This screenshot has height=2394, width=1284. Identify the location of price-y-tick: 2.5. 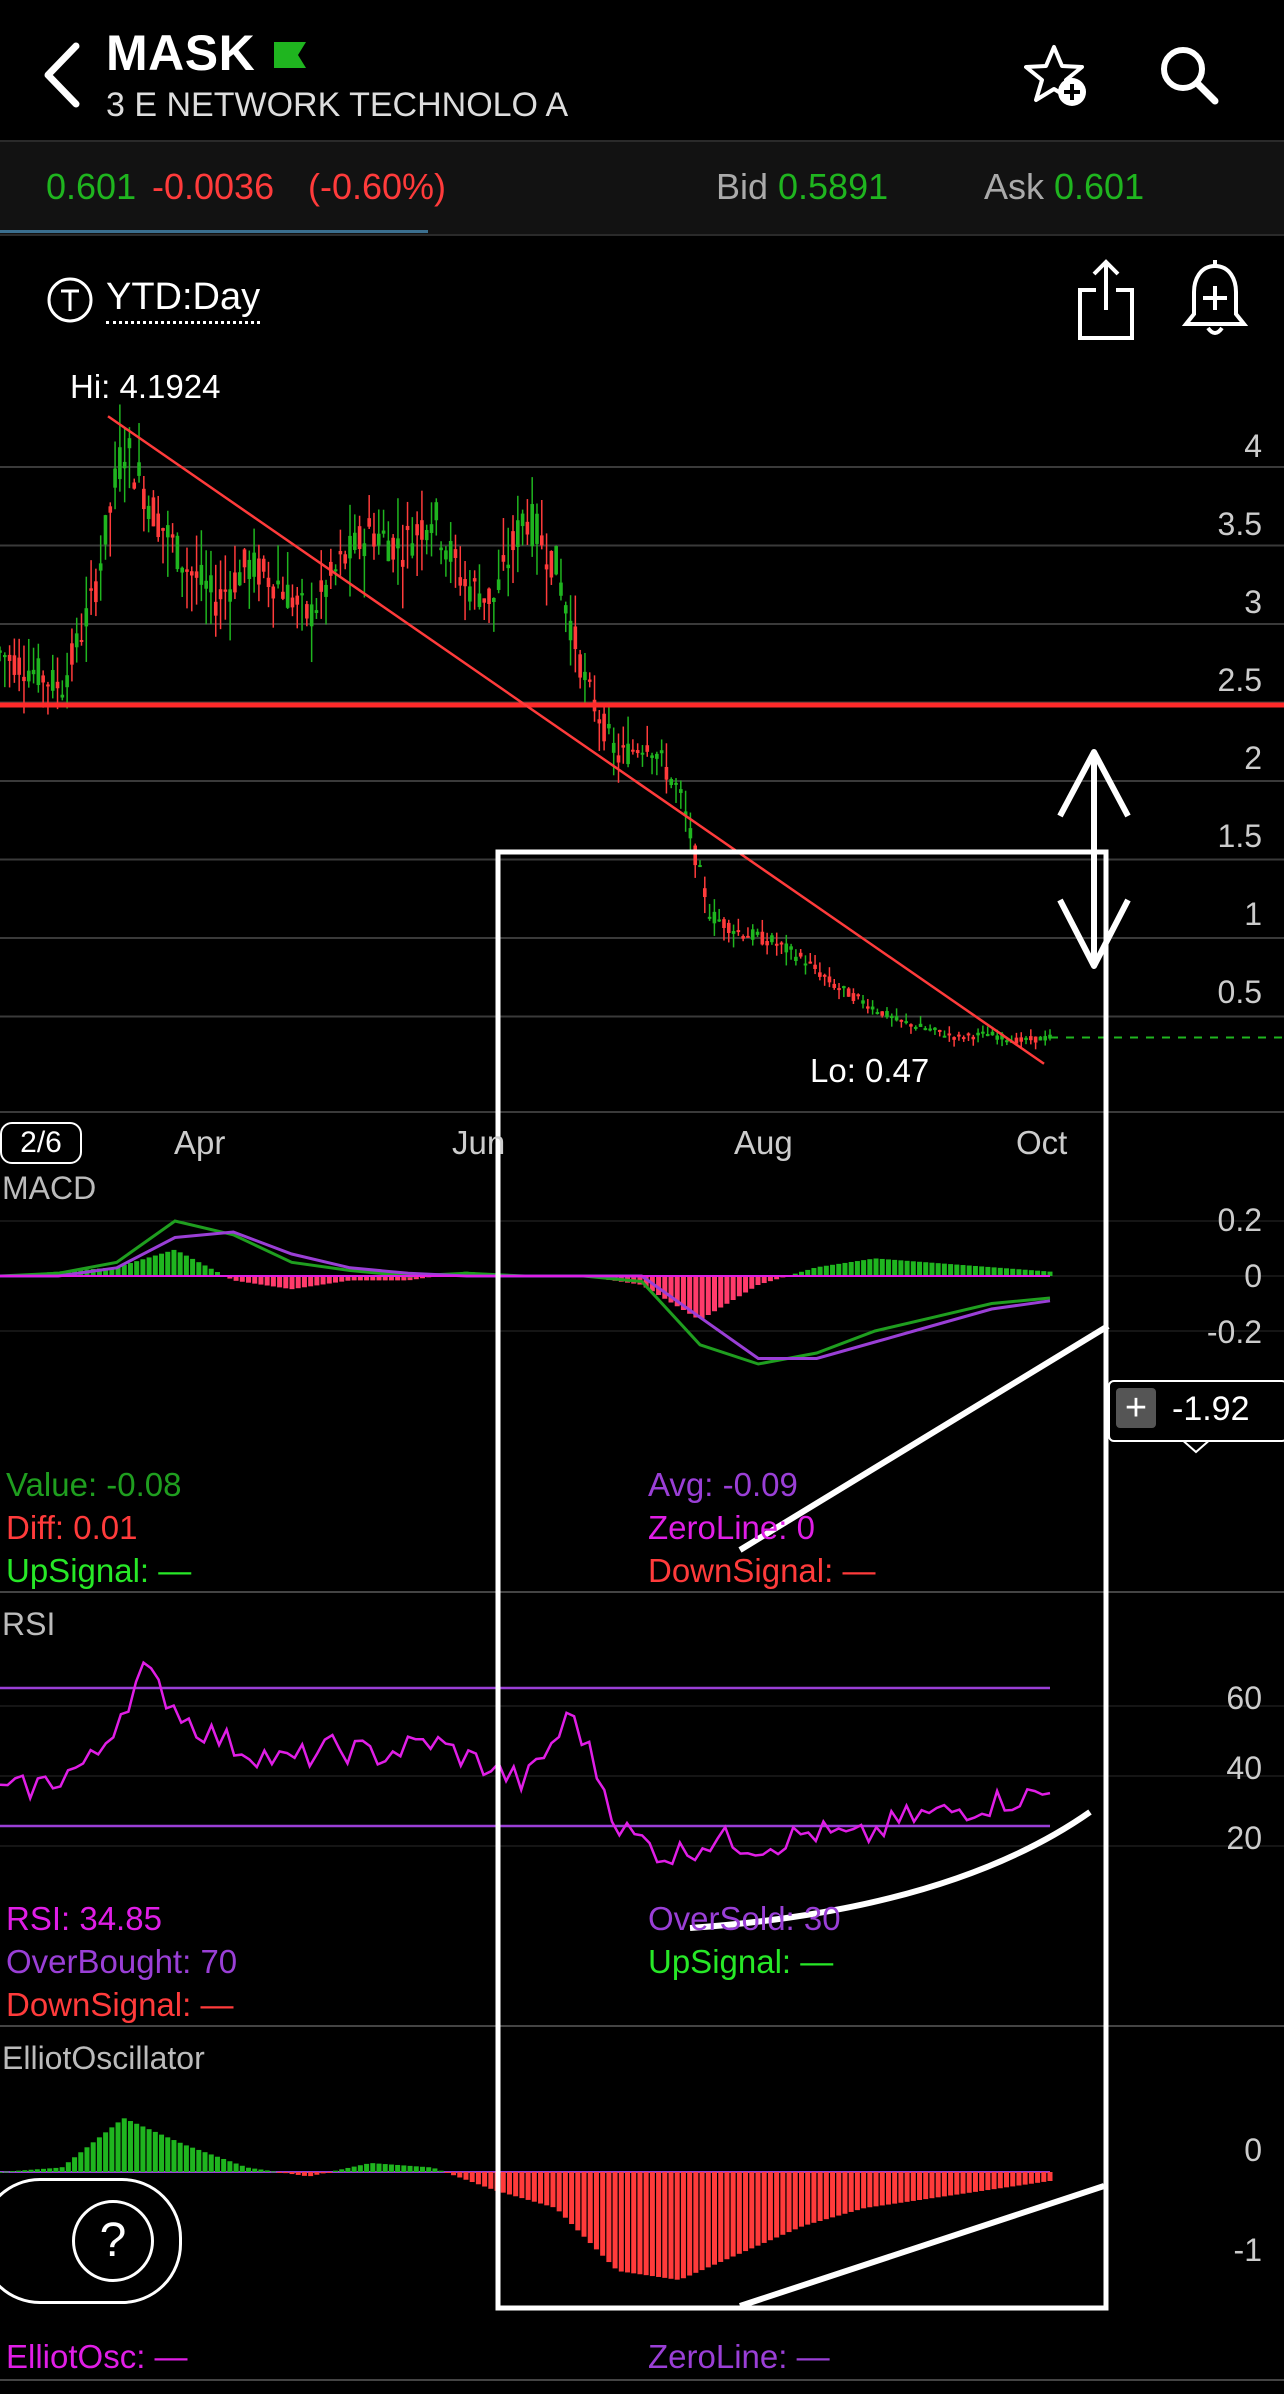
(1239, 680).